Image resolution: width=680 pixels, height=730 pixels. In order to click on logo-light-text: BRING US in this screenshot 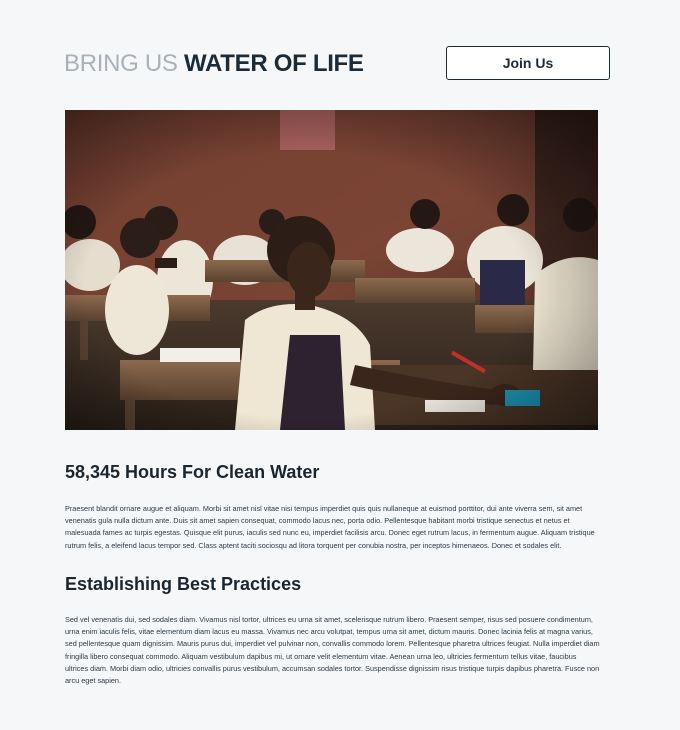, I will do `click(124, 63)`.